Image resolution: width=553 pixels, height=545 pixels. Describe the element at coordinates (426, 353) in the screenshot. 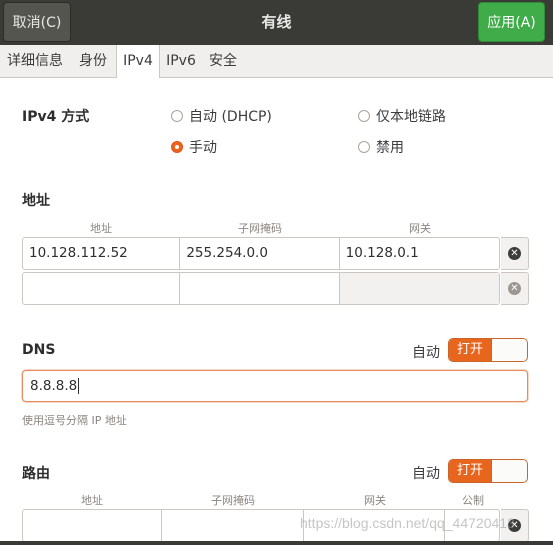

I see `dns-auto-label: 自动` at that location.